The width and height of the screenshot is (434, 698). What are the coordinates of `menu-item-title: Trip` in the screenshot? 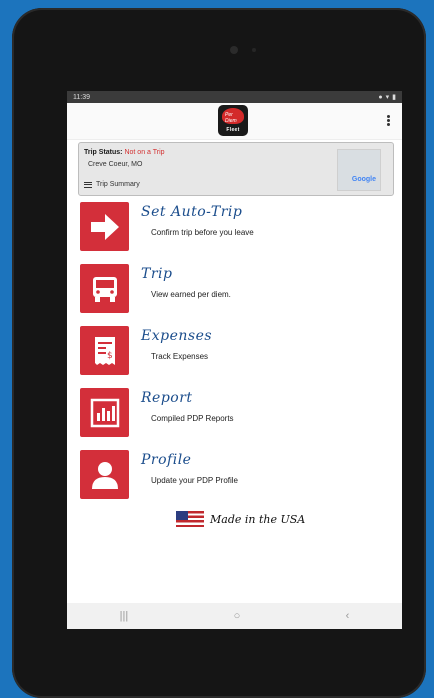 It's located at (157, 274).